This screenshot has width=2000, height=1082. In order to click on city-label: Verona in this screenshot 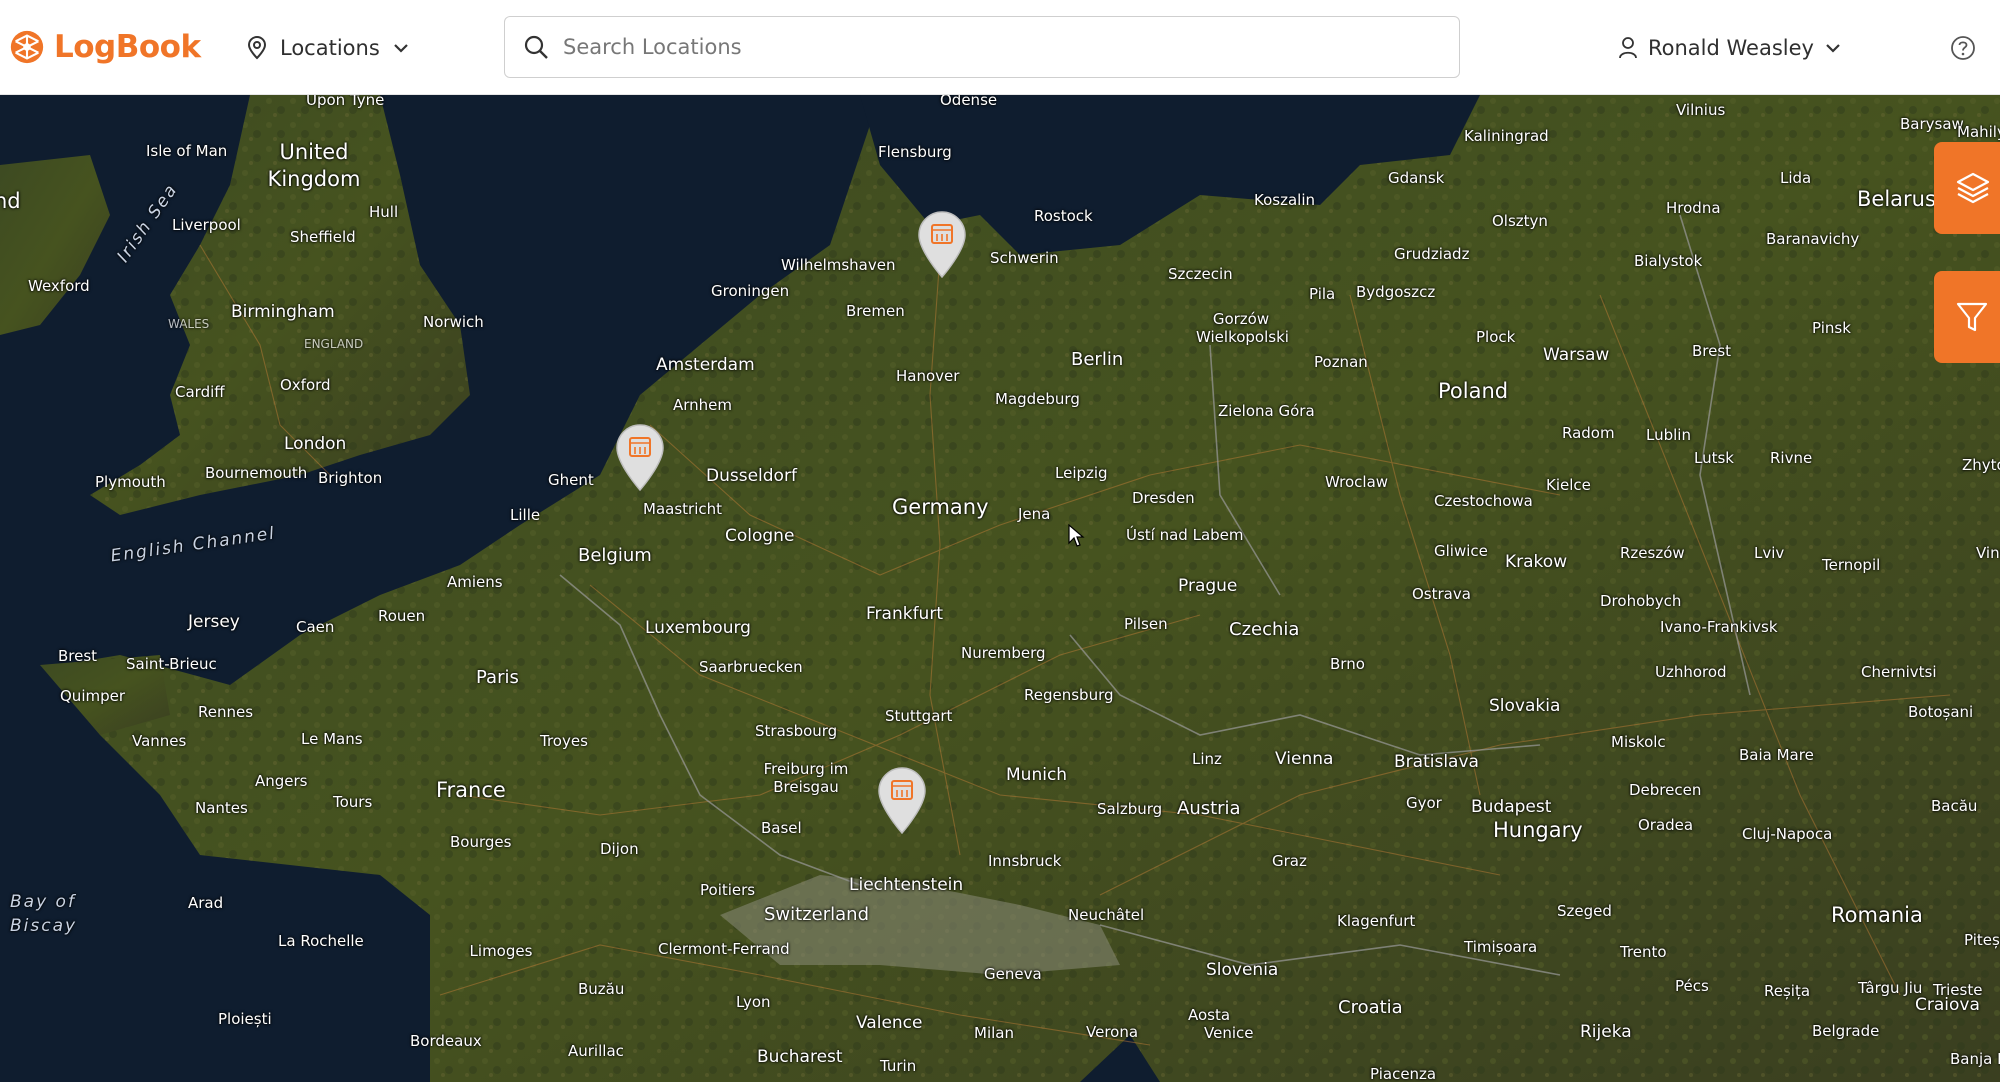, I will do `click(1112, 1032)`.